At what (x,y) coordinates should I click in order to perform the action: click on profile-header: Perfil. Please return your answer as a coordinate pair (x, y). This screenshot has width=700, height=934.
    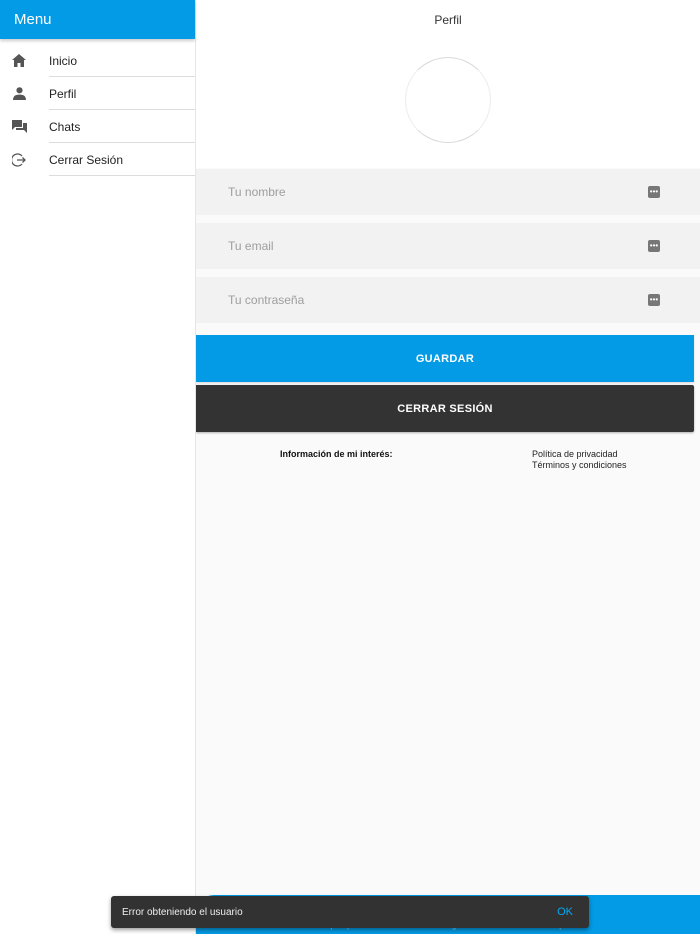
    Looking at the image, I should click on (448, 84).